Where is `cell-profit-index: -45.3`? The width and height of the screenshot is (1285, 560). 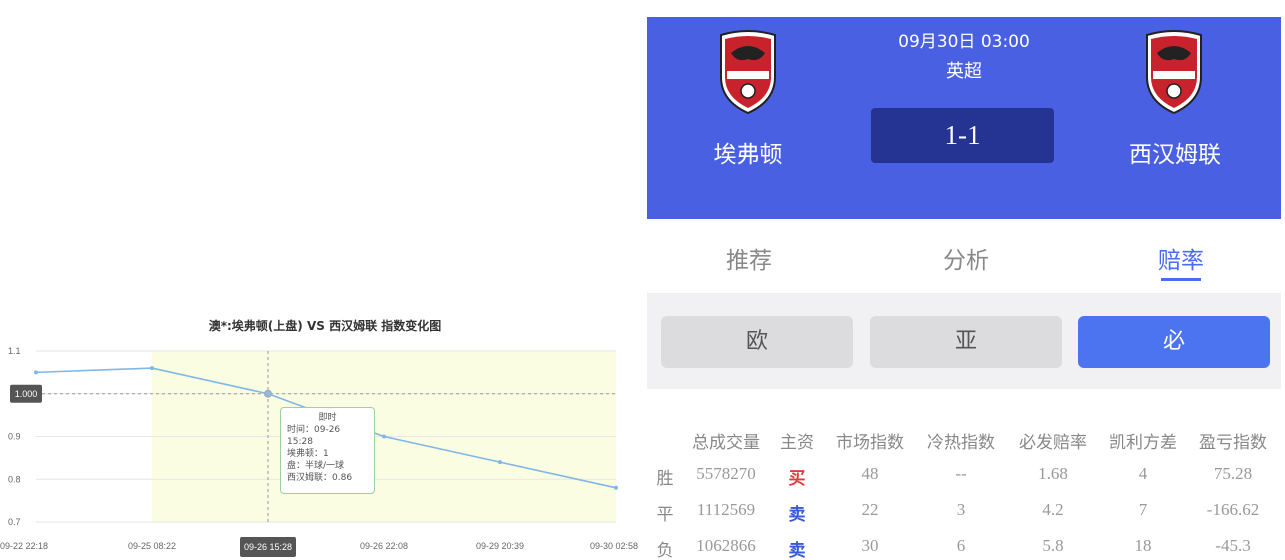
cell-profit-index: -45.3 is located at coordinates (1233, 545).